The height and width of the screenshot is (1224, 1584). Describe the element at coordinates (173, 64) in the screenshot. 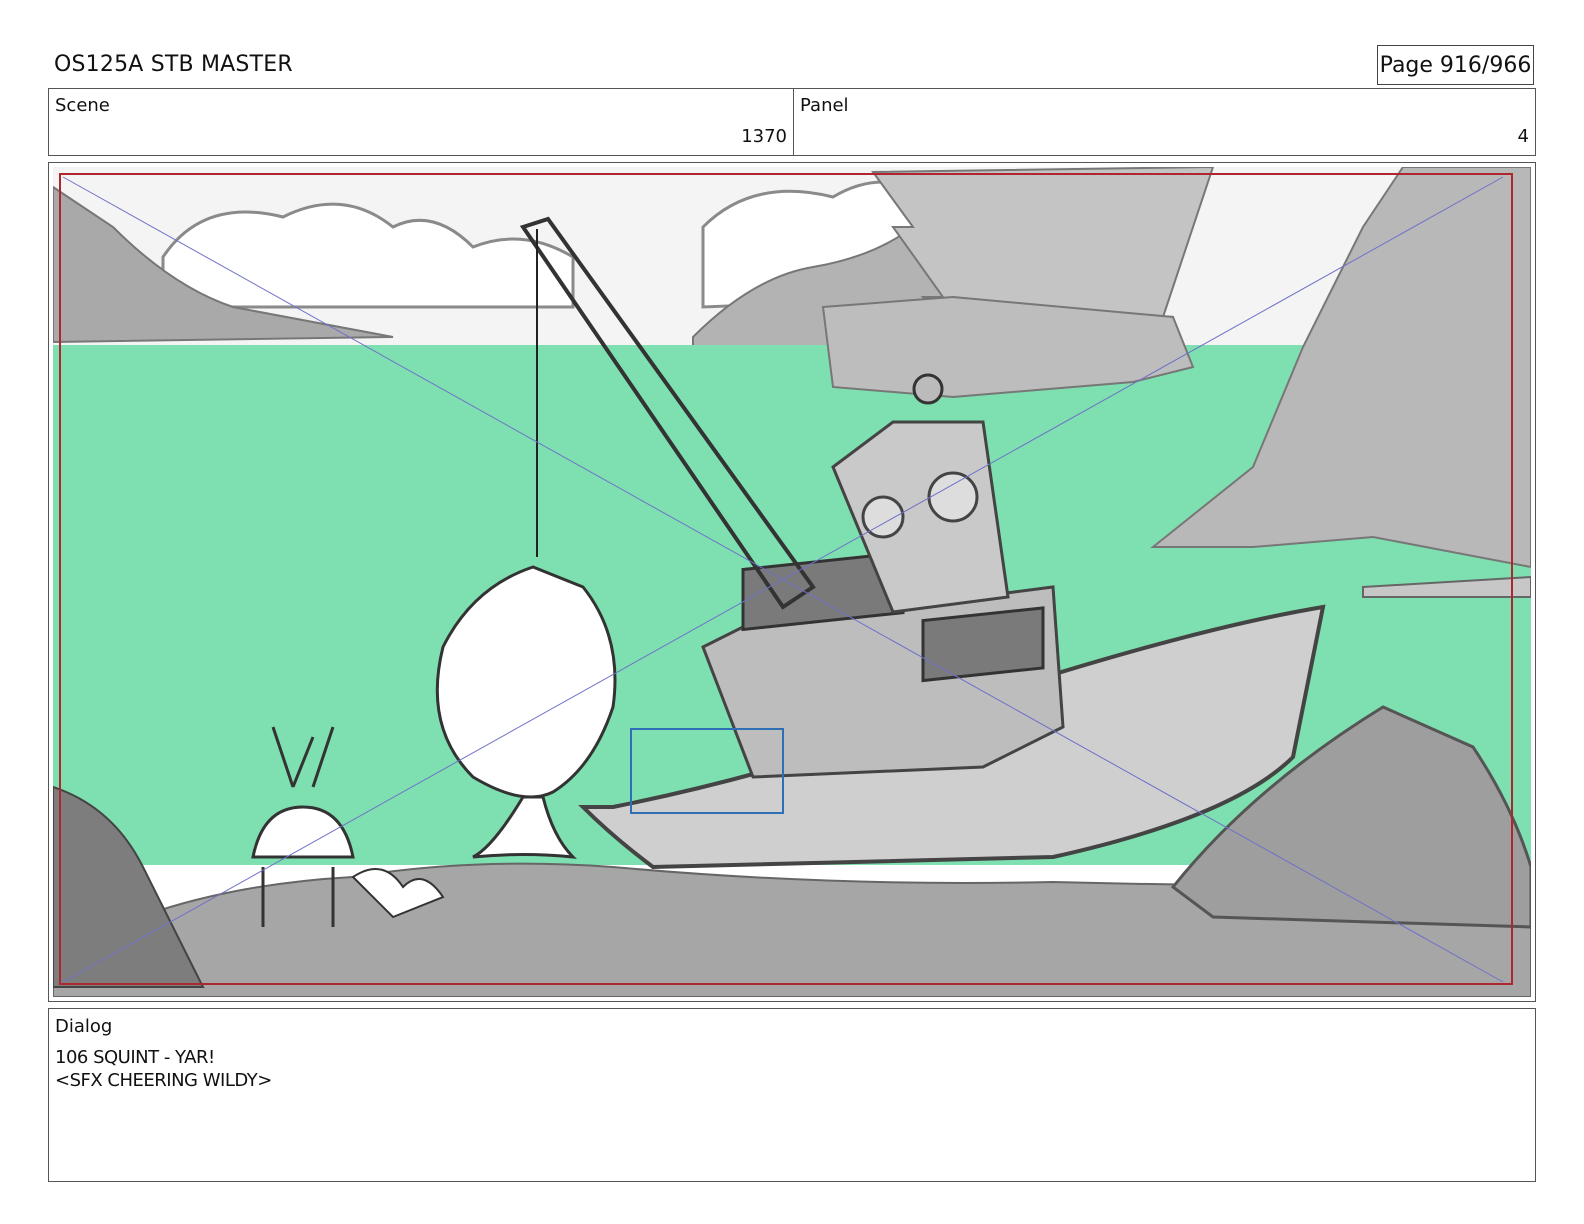

I see `document-title: OS125A STB MASTER` at that location.